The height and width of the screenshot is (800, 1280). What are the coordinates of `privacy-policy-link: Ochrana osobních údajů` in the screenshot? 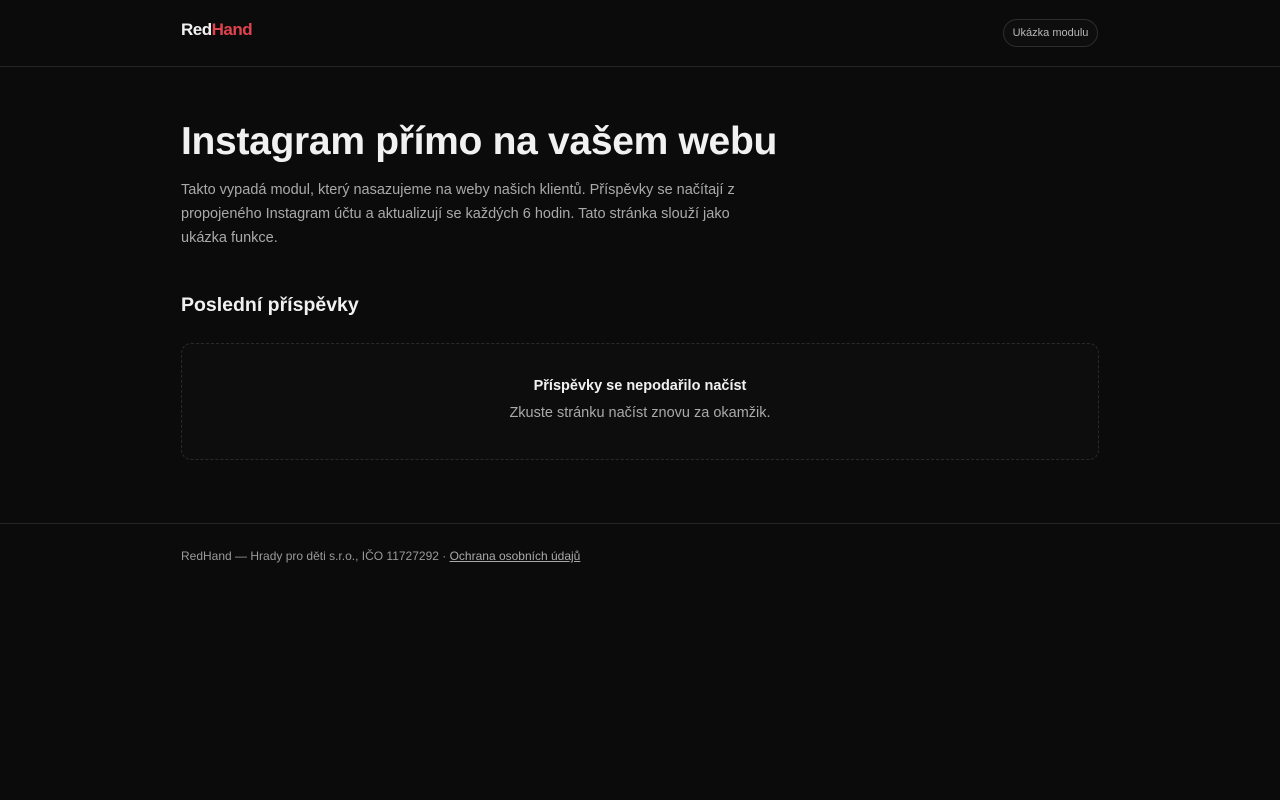 It's located at (515, 556).